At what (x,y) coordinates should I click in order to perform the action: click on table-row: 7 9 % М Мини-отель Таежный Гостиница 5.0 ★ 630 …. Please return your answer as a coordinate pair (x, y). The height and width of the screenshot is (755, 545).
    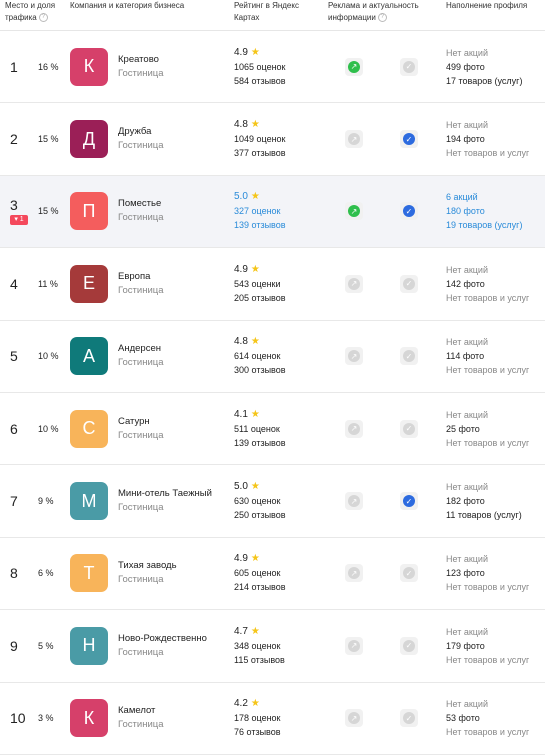
    Looking at the image, I should click on (272, 501).